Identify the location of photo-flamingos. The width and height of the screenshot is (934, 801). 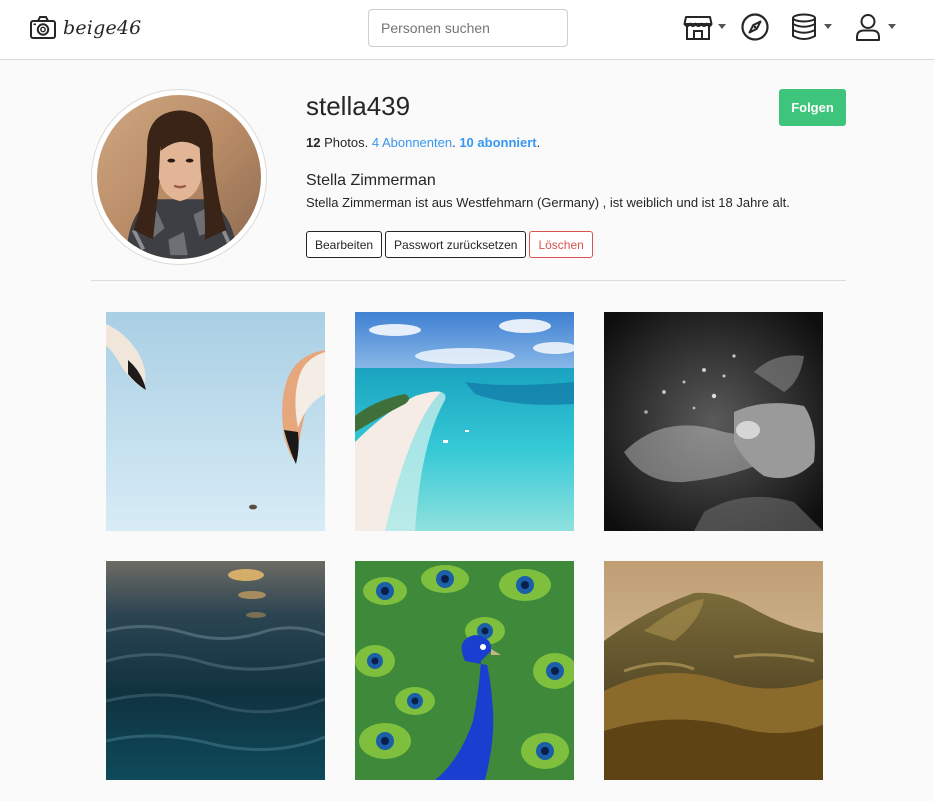
(215, 421).